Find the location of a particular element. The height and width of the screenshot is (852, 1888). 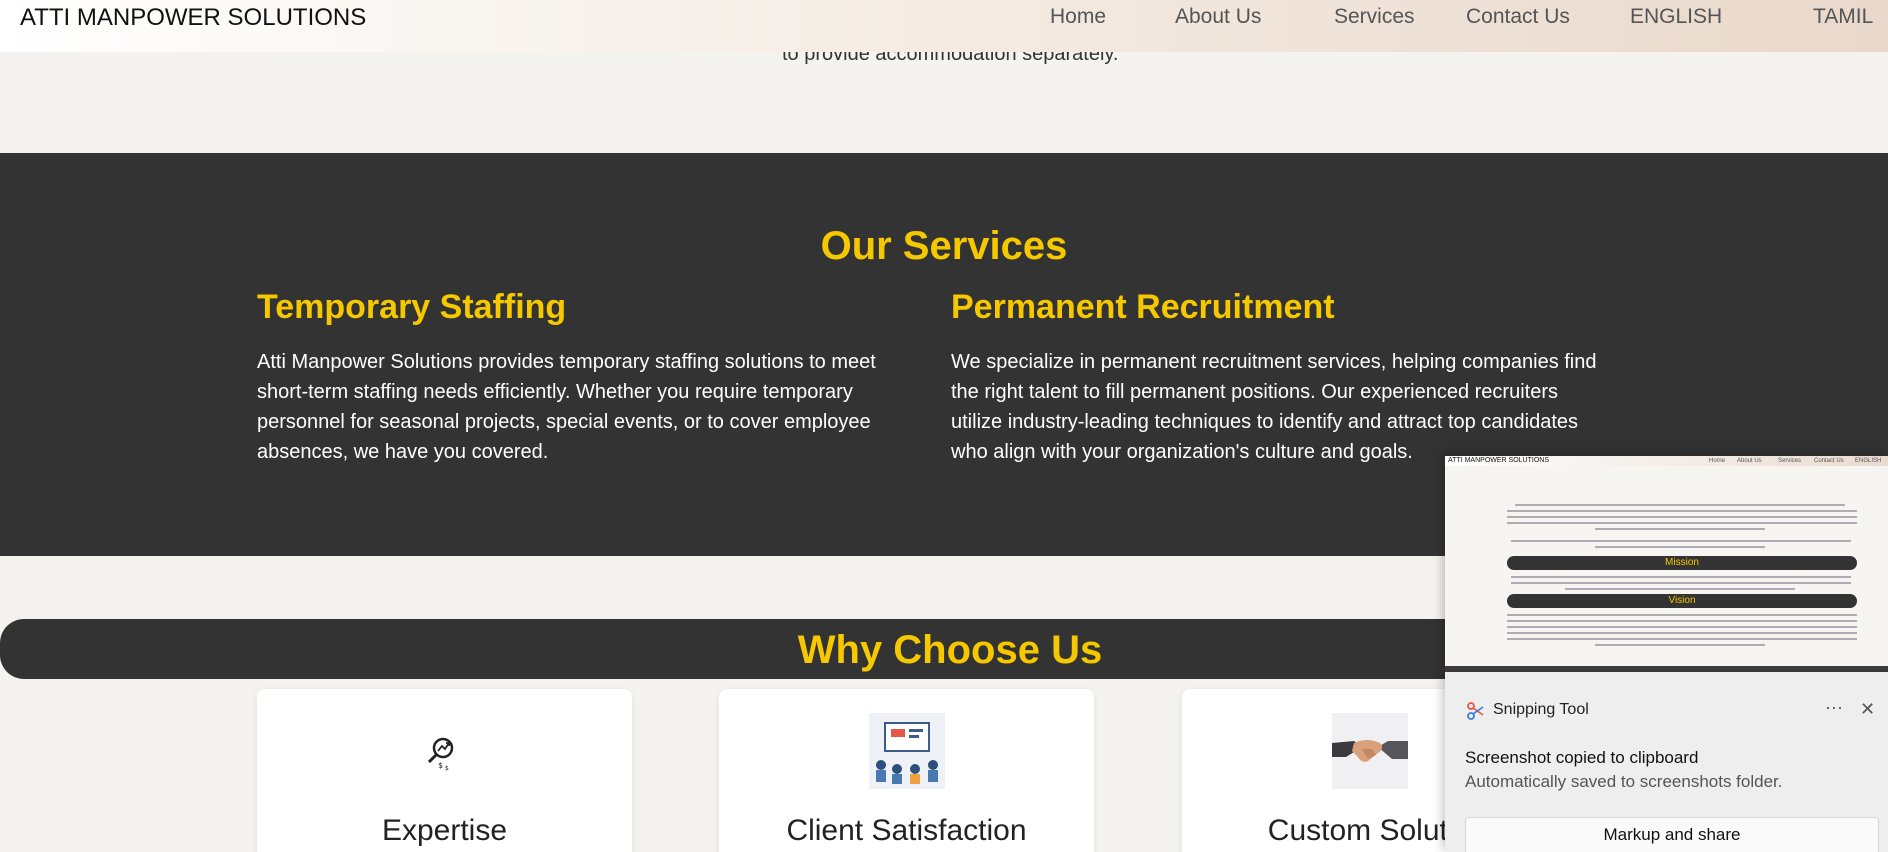

services-title: Our Services is located at coordinates (944, 246).